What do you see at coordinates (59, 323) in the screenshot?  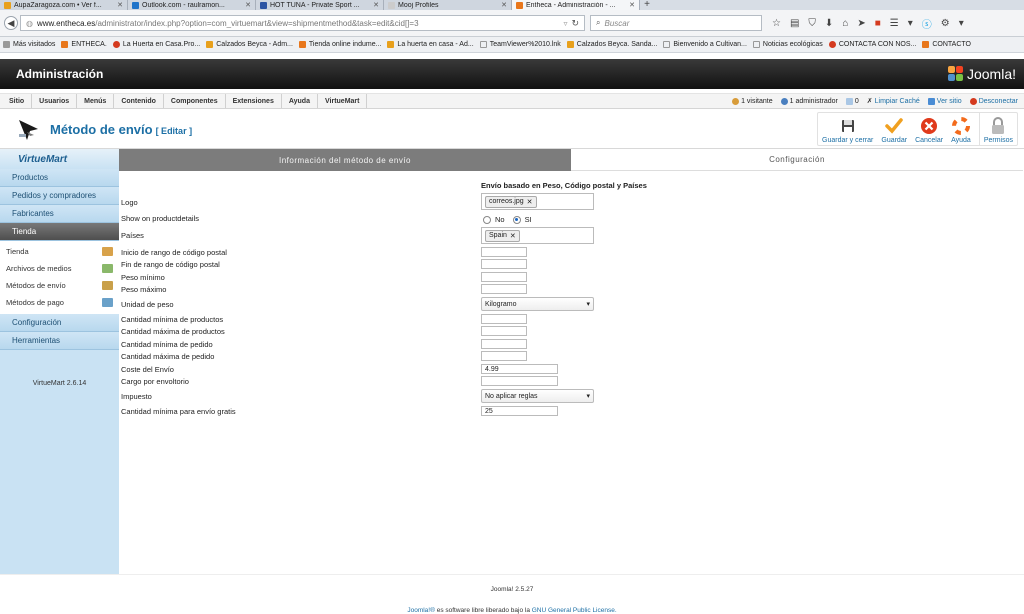 I see `sidebar-group-configuracion: Configuración` at bounding box center [59, 323].